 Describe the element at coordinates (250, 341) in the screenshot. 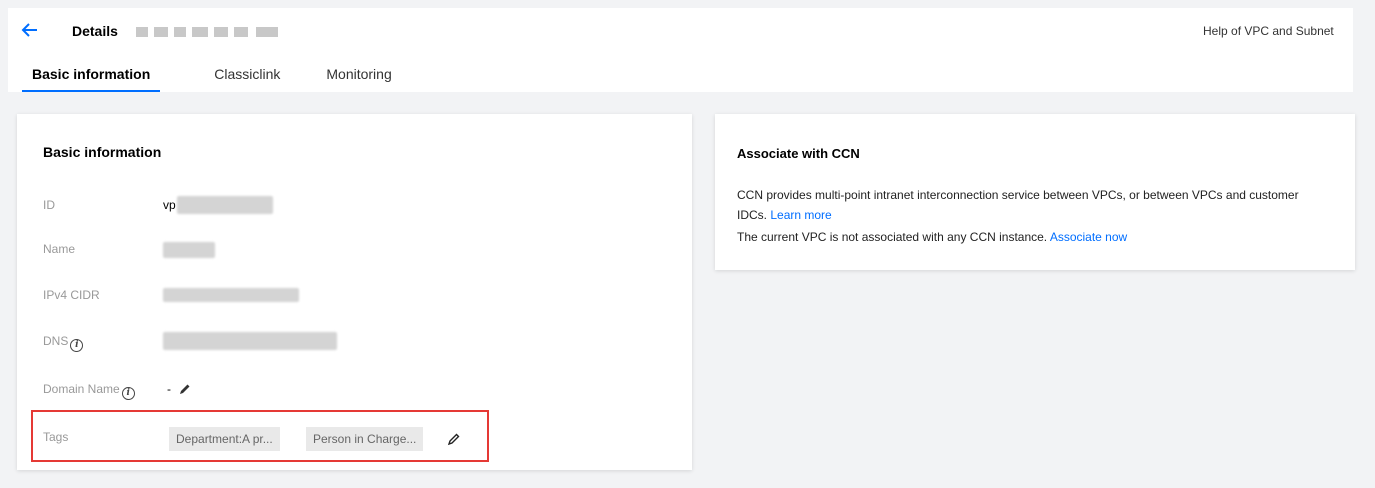

I see `redacted-dns` at that location.